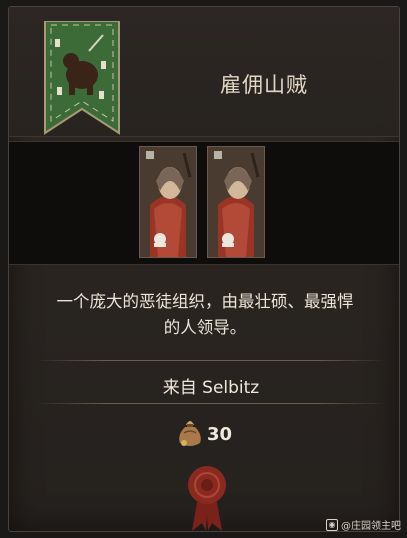  I want to click on description-line: 一个庞大的恶徒组织，由最壮硕、最强悍, so click(205, 301).